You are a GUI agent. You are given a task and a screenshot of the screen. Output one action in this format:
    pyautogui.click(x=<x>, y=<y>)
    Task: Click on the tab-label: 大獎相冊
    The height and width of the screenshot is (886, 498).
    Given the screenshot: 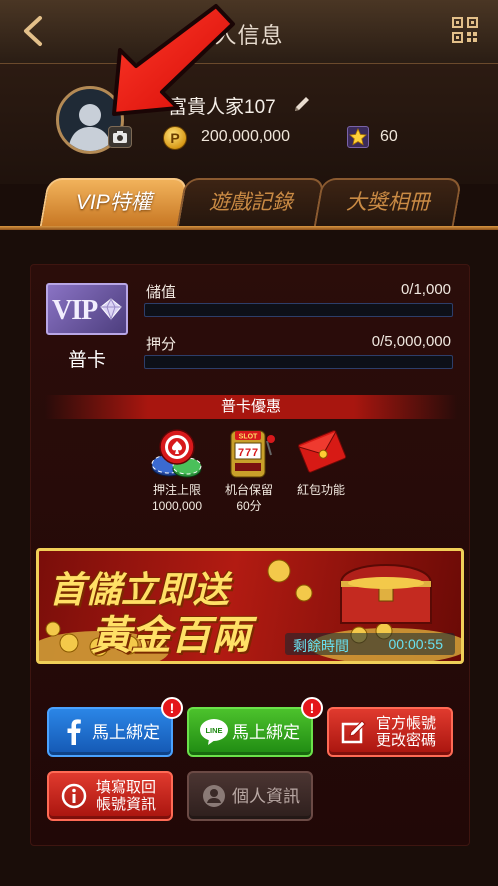 What is the action you would take?
    pyautogui.click(x=387, y=202)
    